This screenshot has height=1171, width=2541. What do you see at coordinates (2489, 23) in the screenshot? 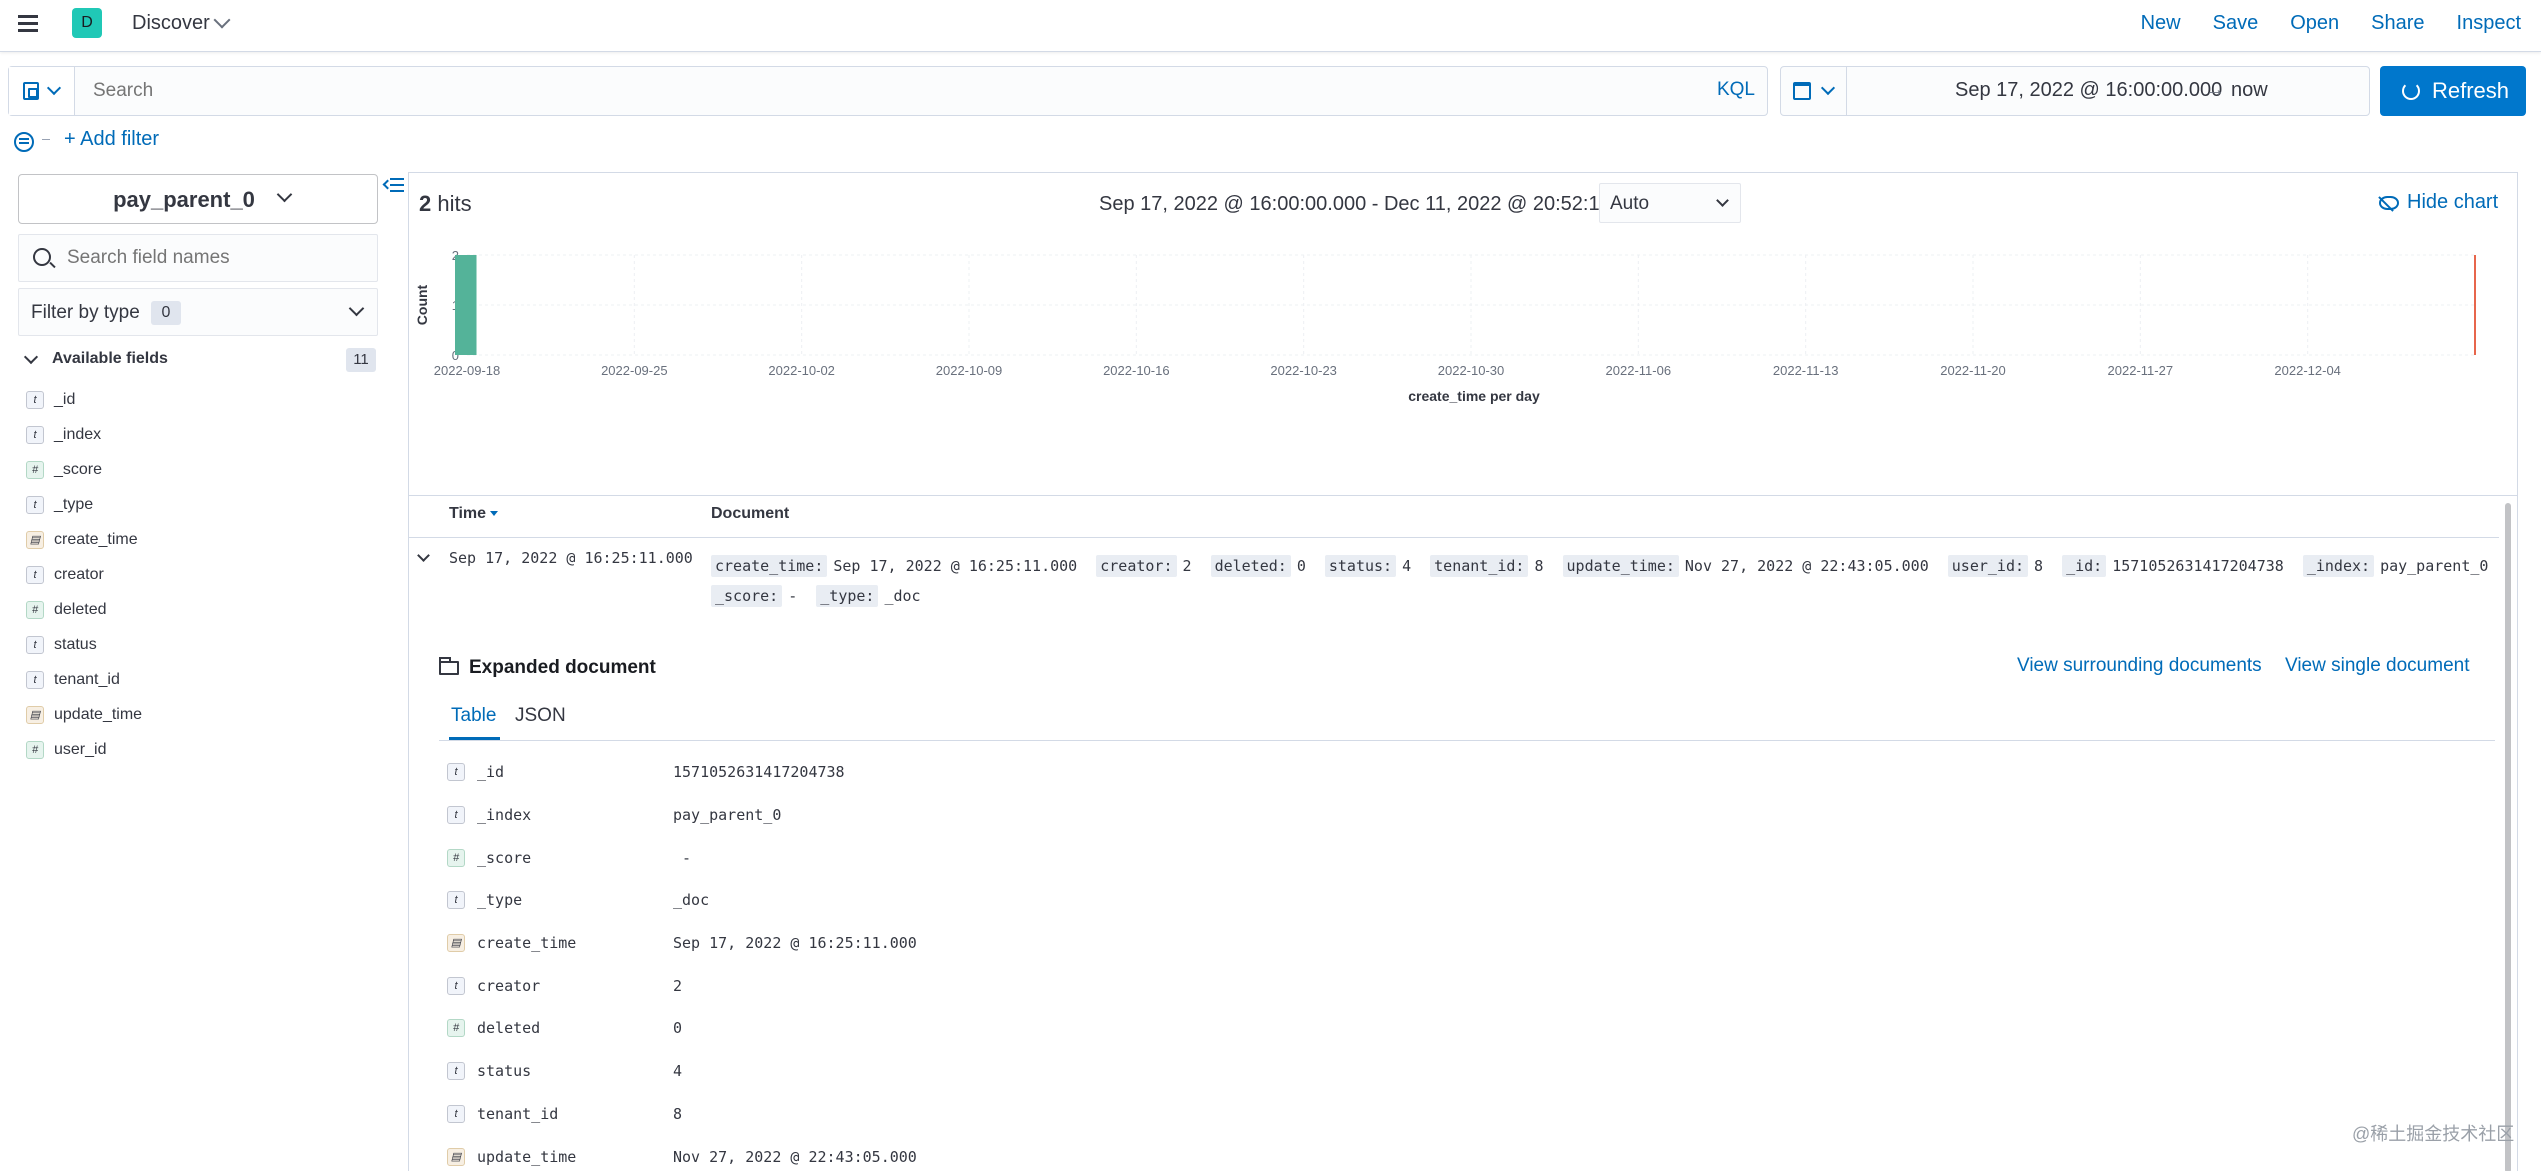
I see `inspect-link: Inspect` at bounding box center [2489, 23].